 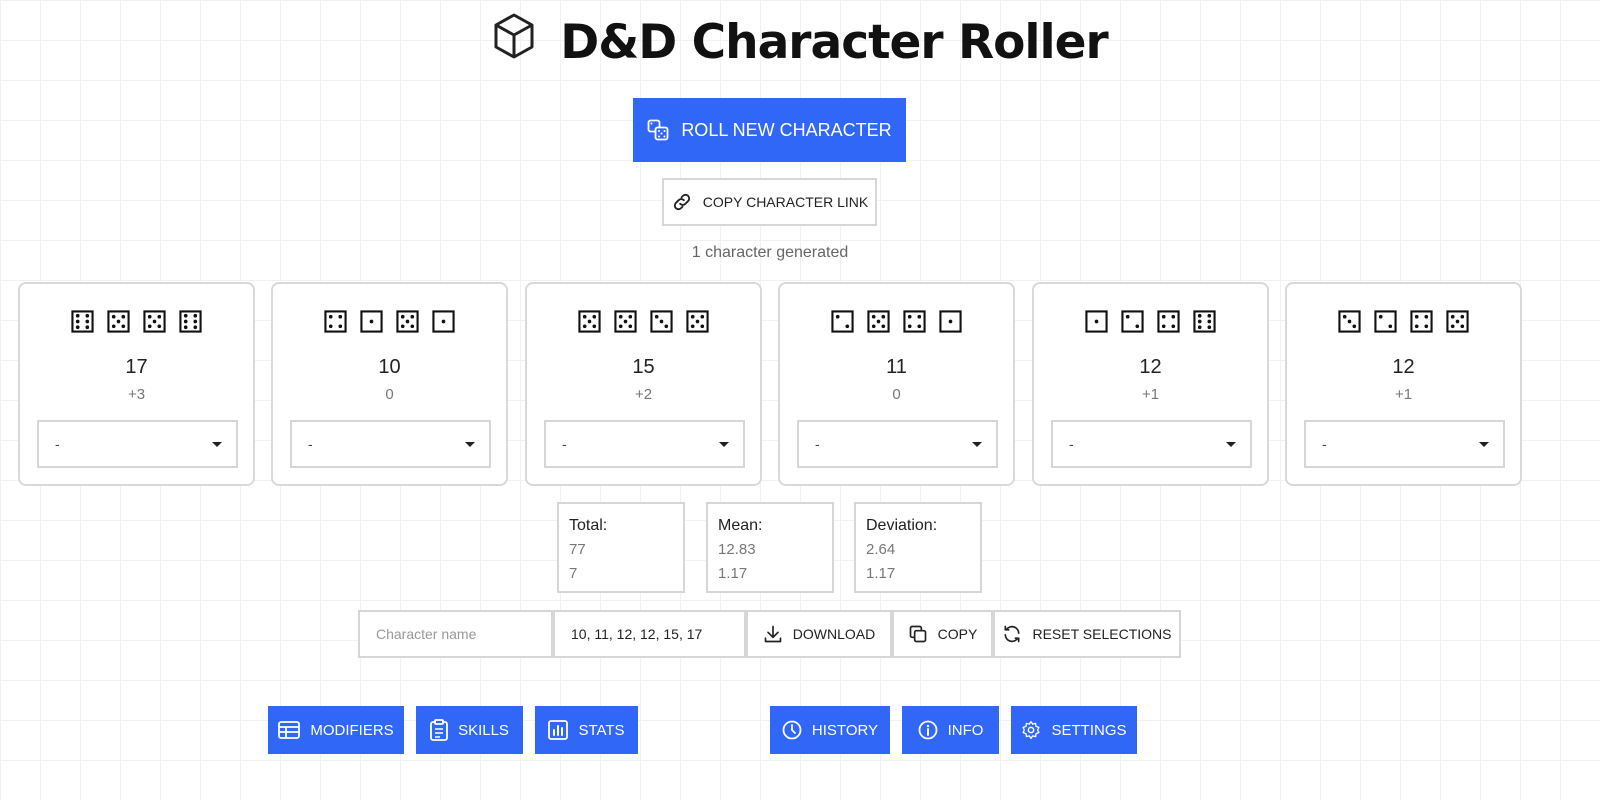 What do you see at coordinates (769, 130) in the screenshot?
I see `roll-new-character-button: ROLL NEW CHARACTER` at bounding box center [769, 130].